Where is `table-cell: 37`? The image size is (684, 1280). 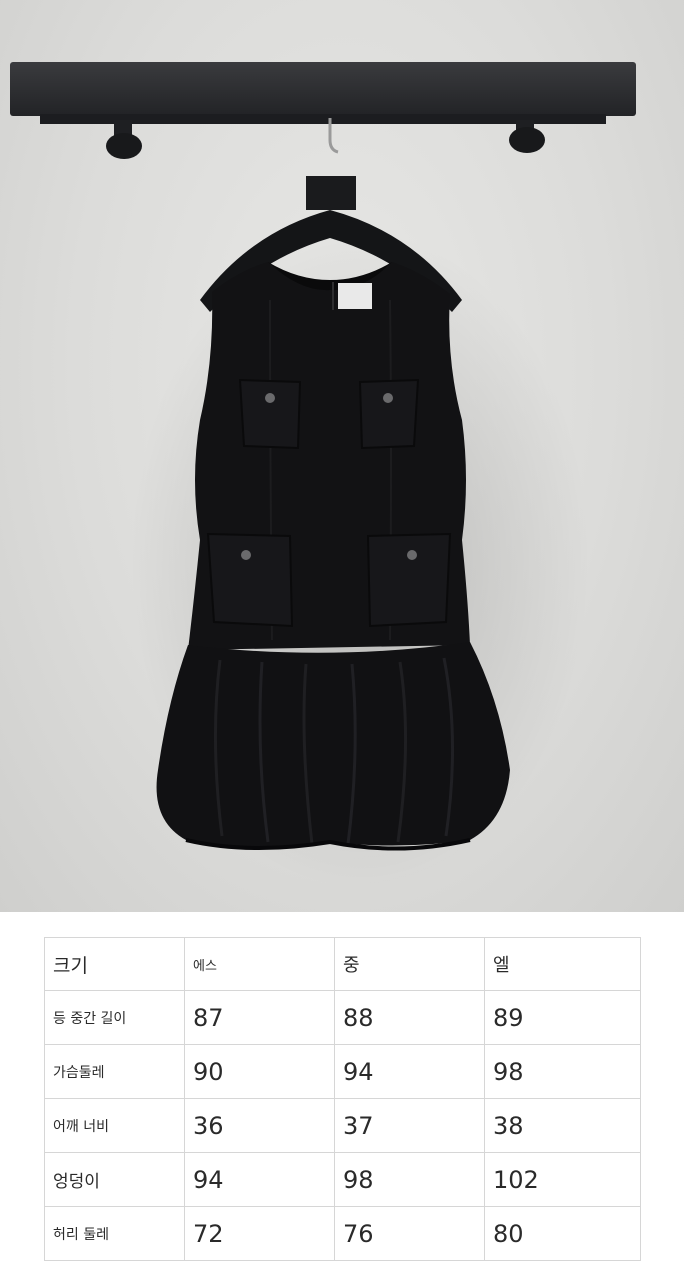 table-cell: 37 is located at coordinates (409, 1125).